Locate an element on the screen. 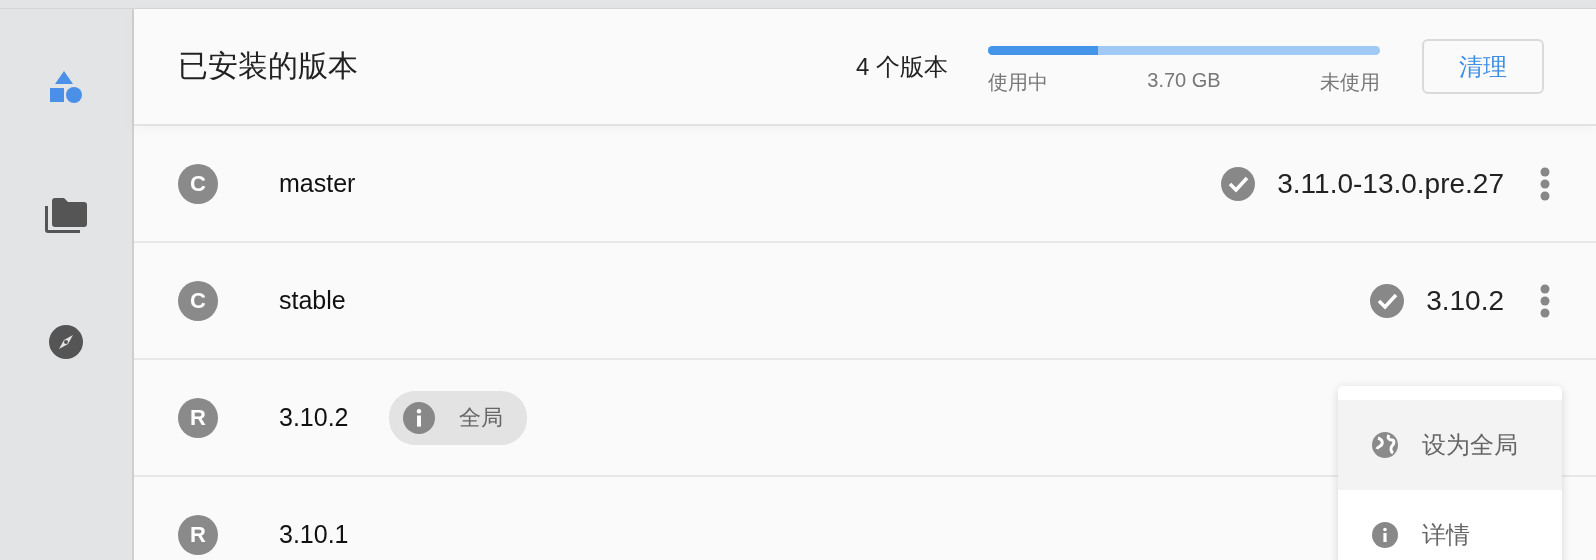  version-name: 3.10.1 is located at coordinates (314, 534).